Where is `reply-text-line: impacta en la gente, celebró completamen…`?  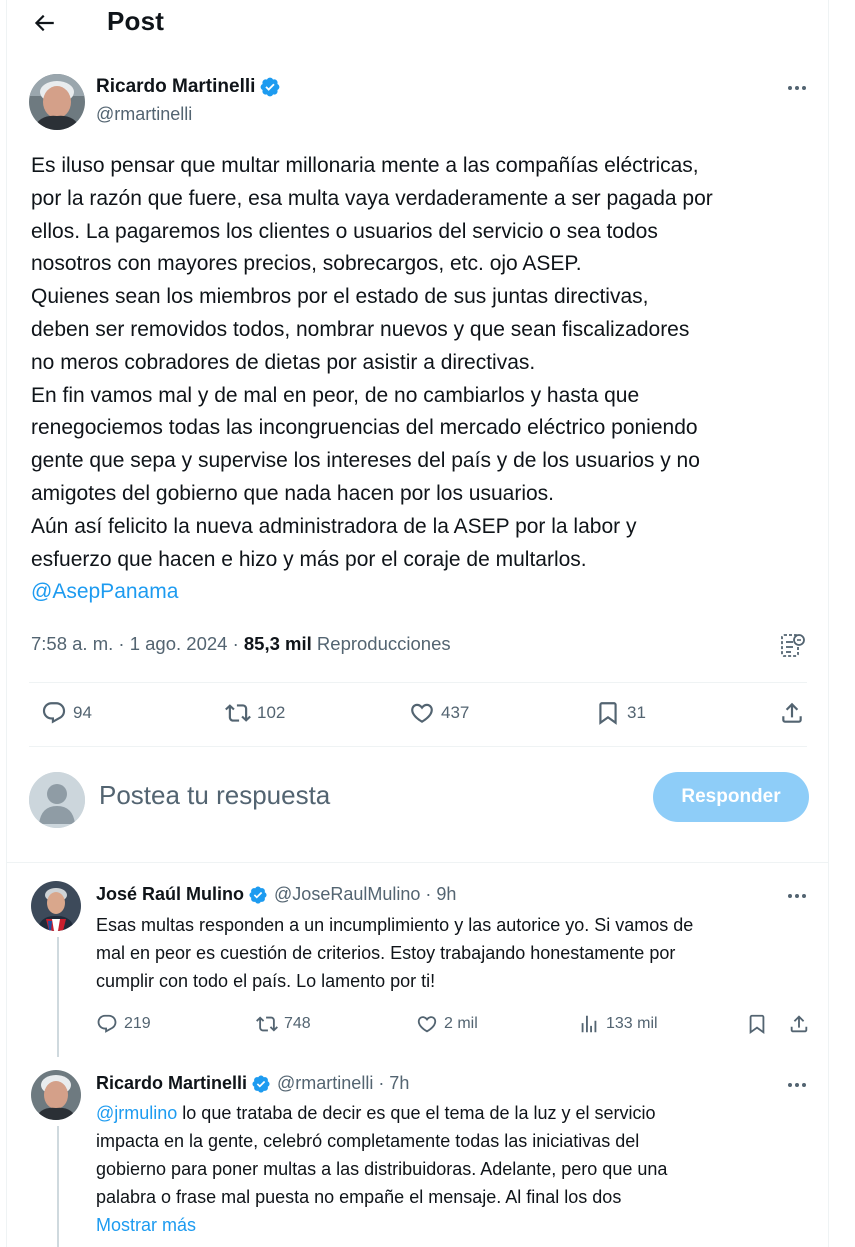
reply-text-line: impacta en la gente, celebró completamen… is located at coordinates (368, 1141).